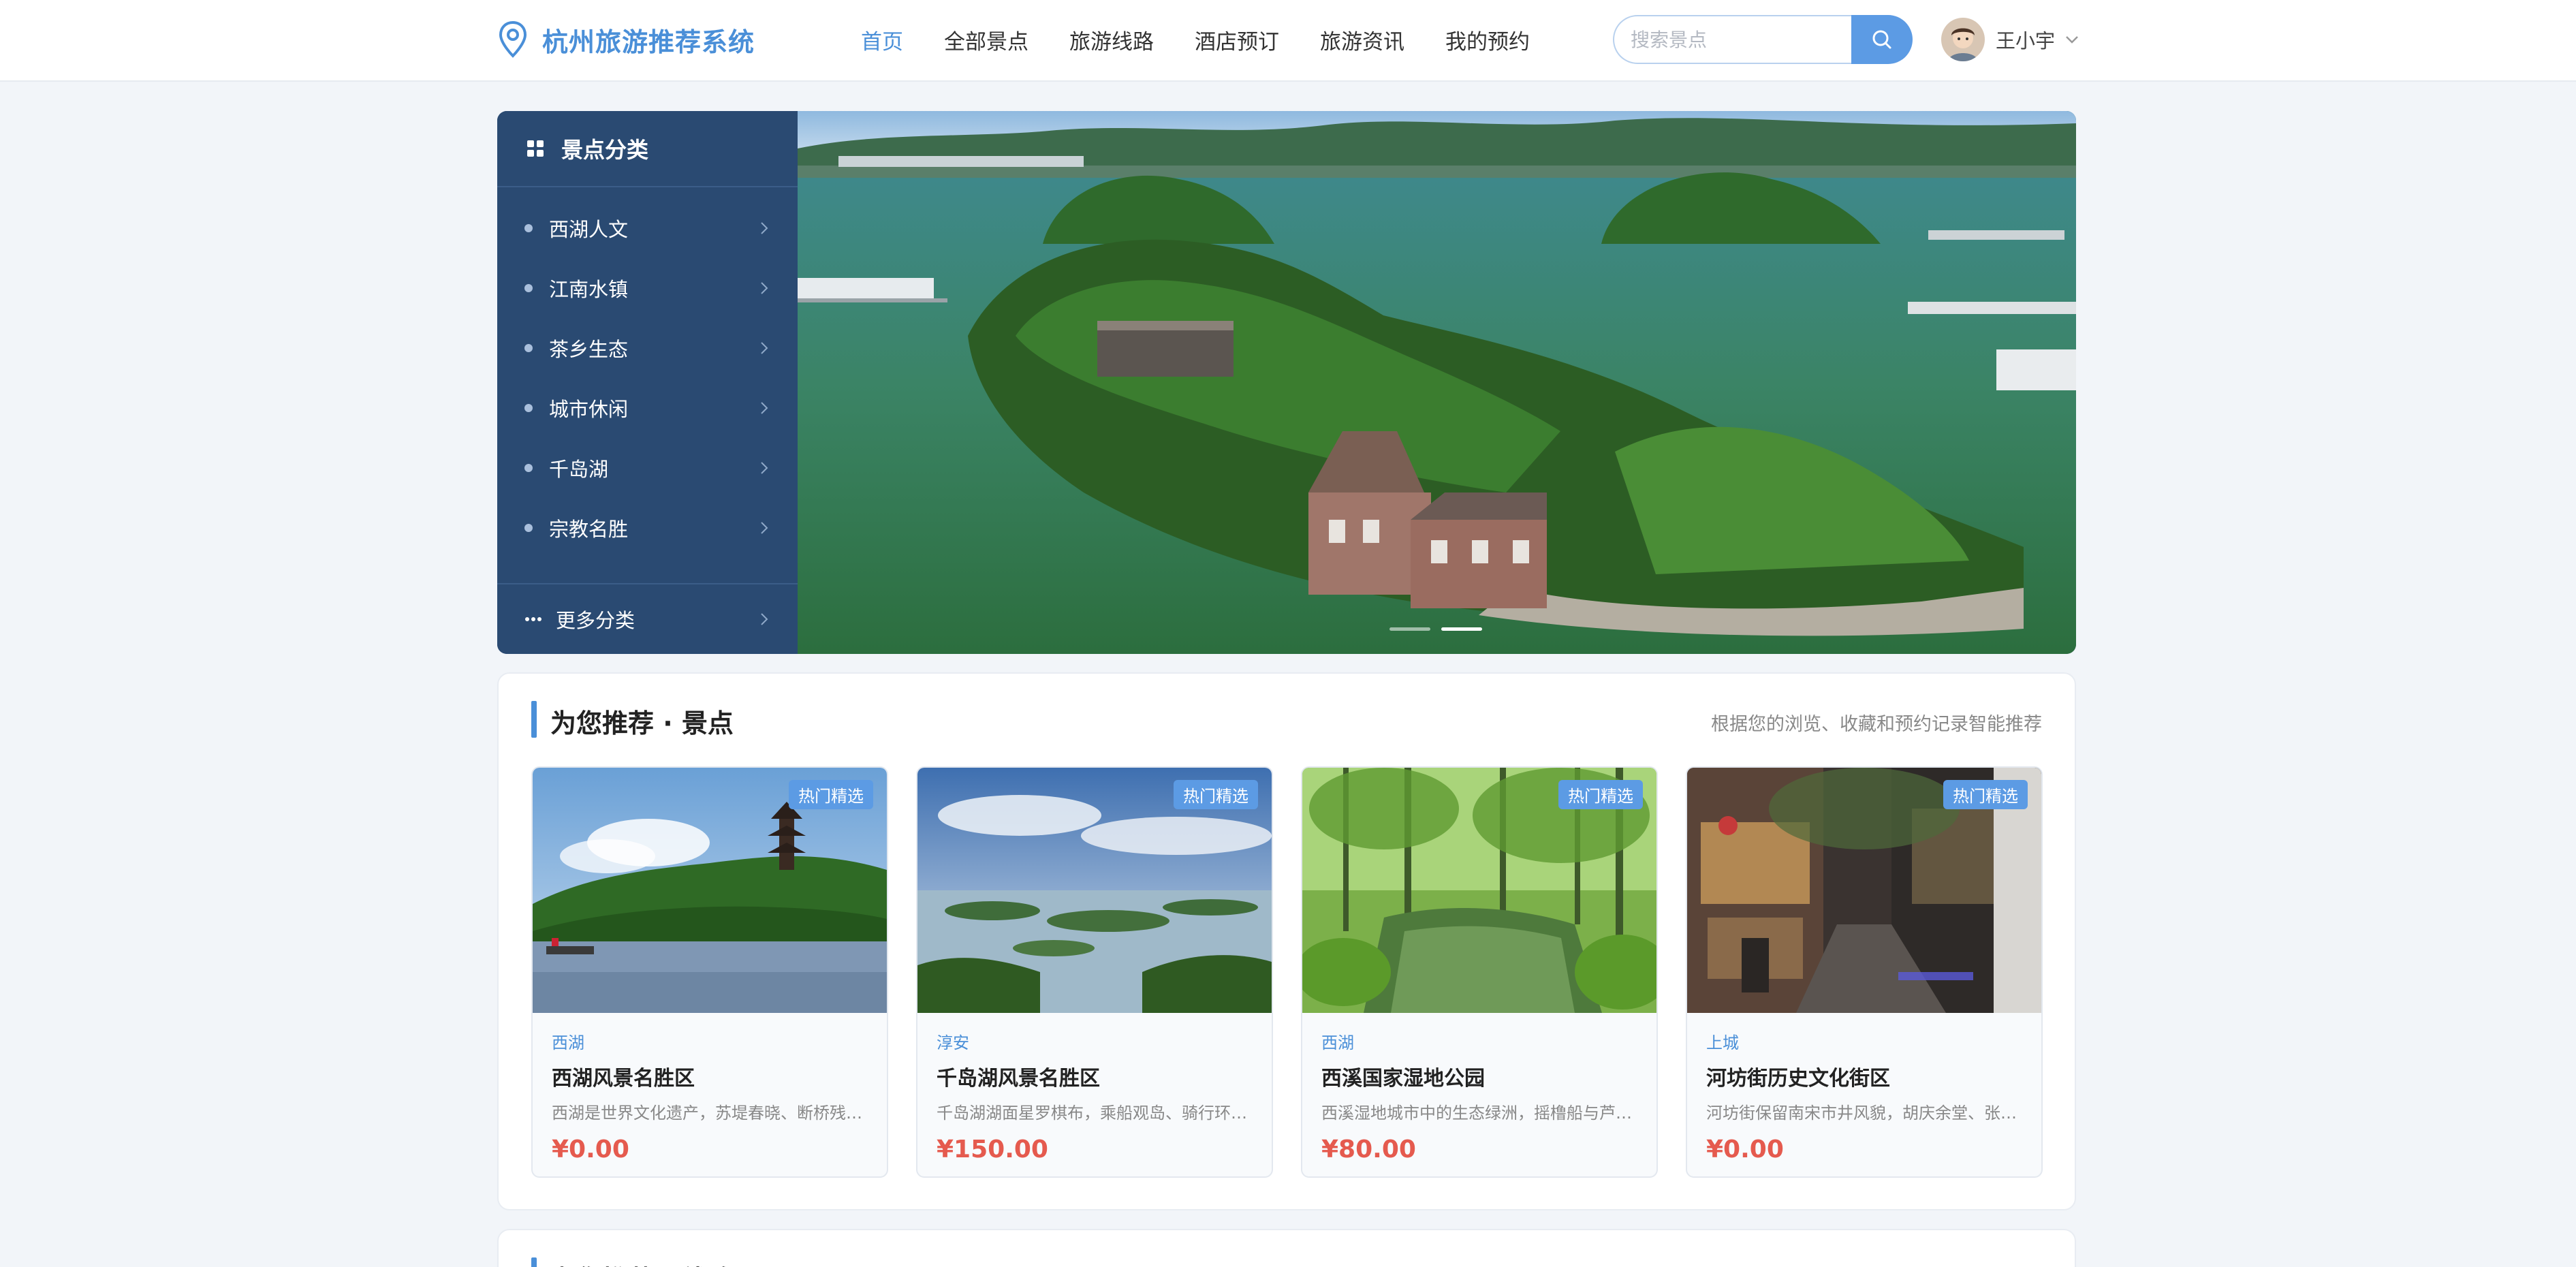 The height and width of the screenshot is (1267, 2576). I want to click on location-pin-icon, so click(513, 39).